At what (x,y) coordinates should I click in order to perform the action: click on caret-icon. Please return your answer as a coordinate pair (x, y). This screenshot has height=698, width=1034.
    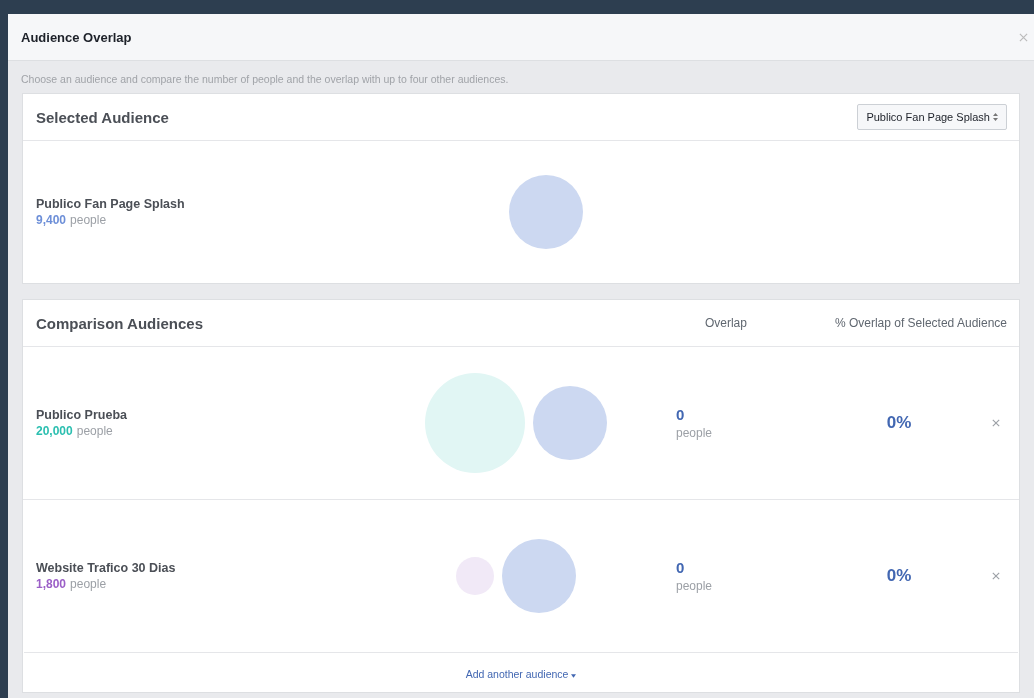
    Looking at the image, I should click on (574, 676).